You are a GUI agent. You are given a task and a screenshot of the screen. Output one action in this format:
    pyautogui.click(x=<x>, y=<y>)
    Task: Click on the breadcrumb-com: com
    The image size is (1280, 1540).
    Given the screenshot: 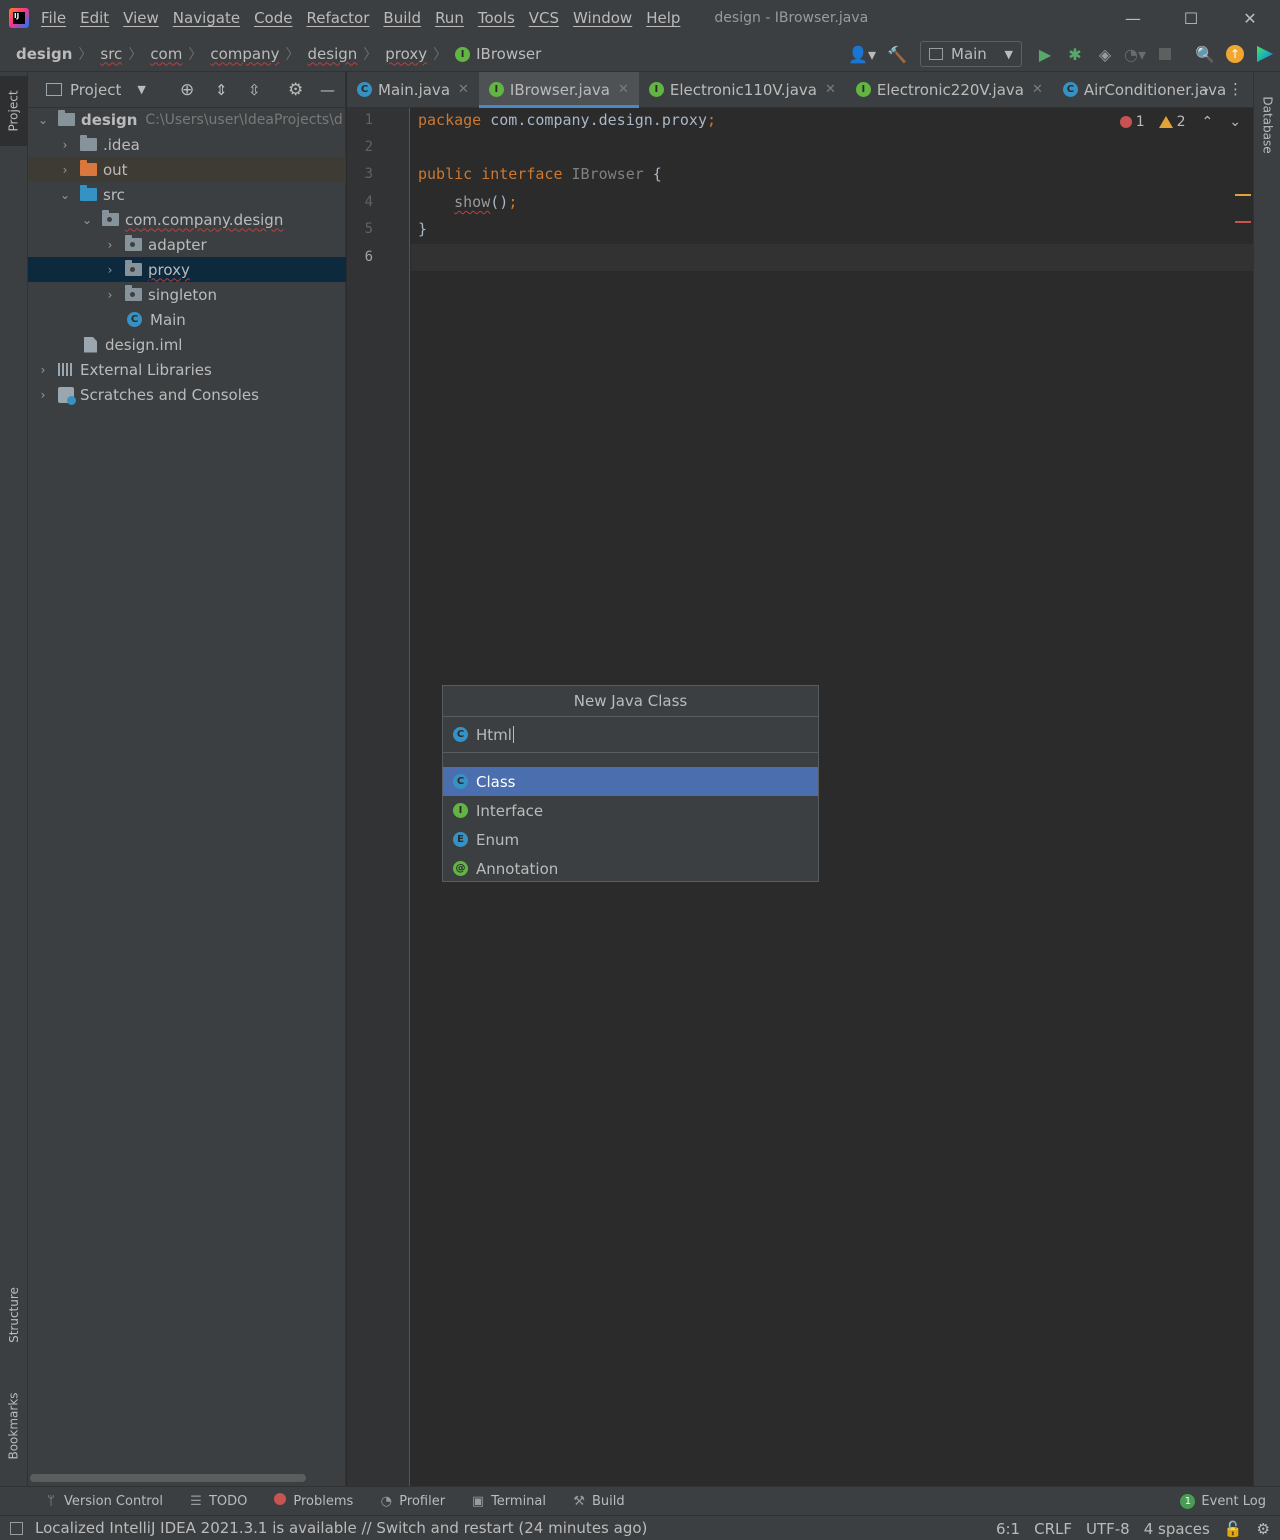 What is the action you would take?
    pyautogui.click(x=162, y=54)
    